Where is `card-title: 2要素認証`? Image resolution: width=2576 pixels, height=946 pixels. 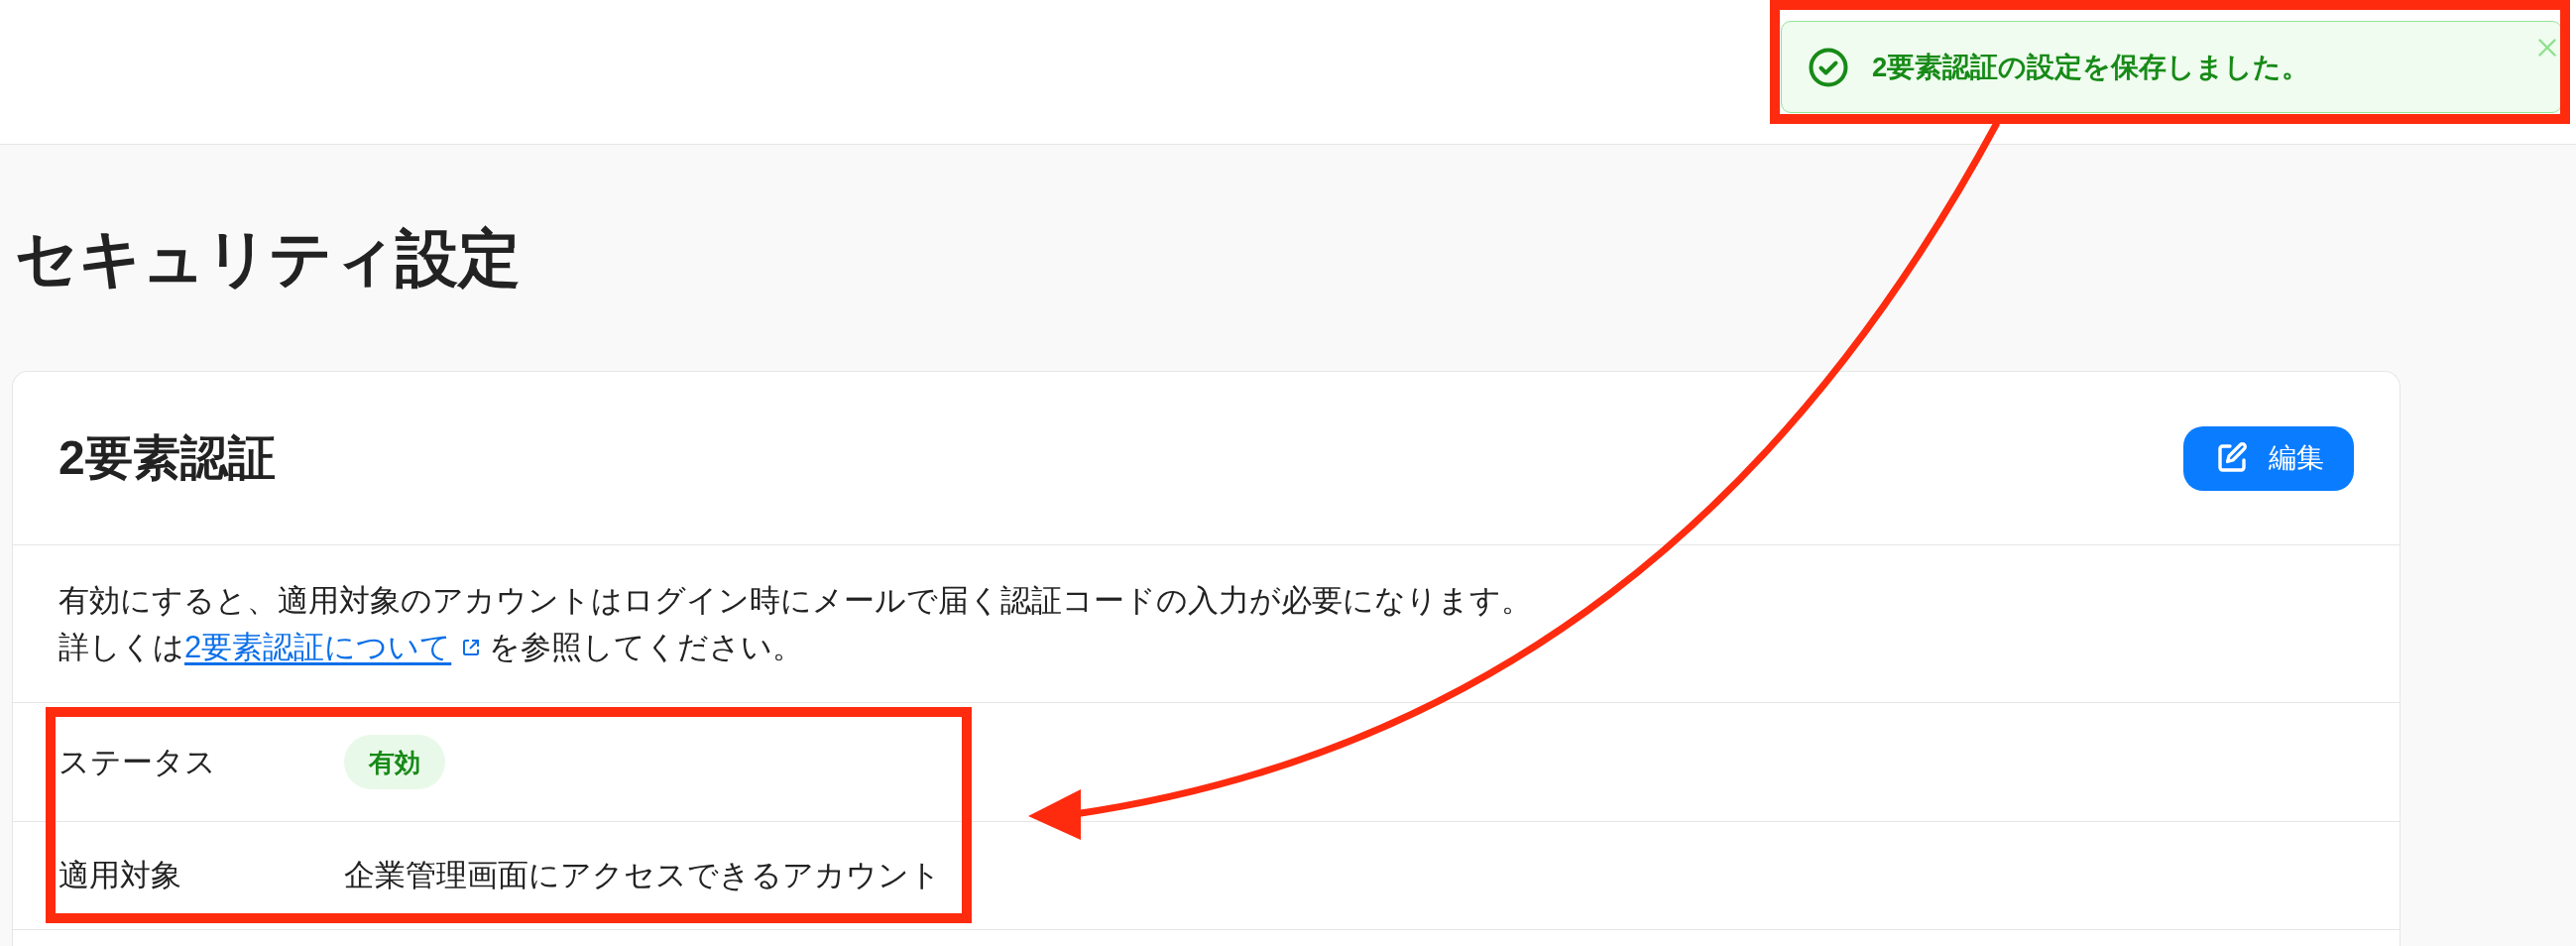 card-title: 2要素認証 is located at coordinates (167, 458).